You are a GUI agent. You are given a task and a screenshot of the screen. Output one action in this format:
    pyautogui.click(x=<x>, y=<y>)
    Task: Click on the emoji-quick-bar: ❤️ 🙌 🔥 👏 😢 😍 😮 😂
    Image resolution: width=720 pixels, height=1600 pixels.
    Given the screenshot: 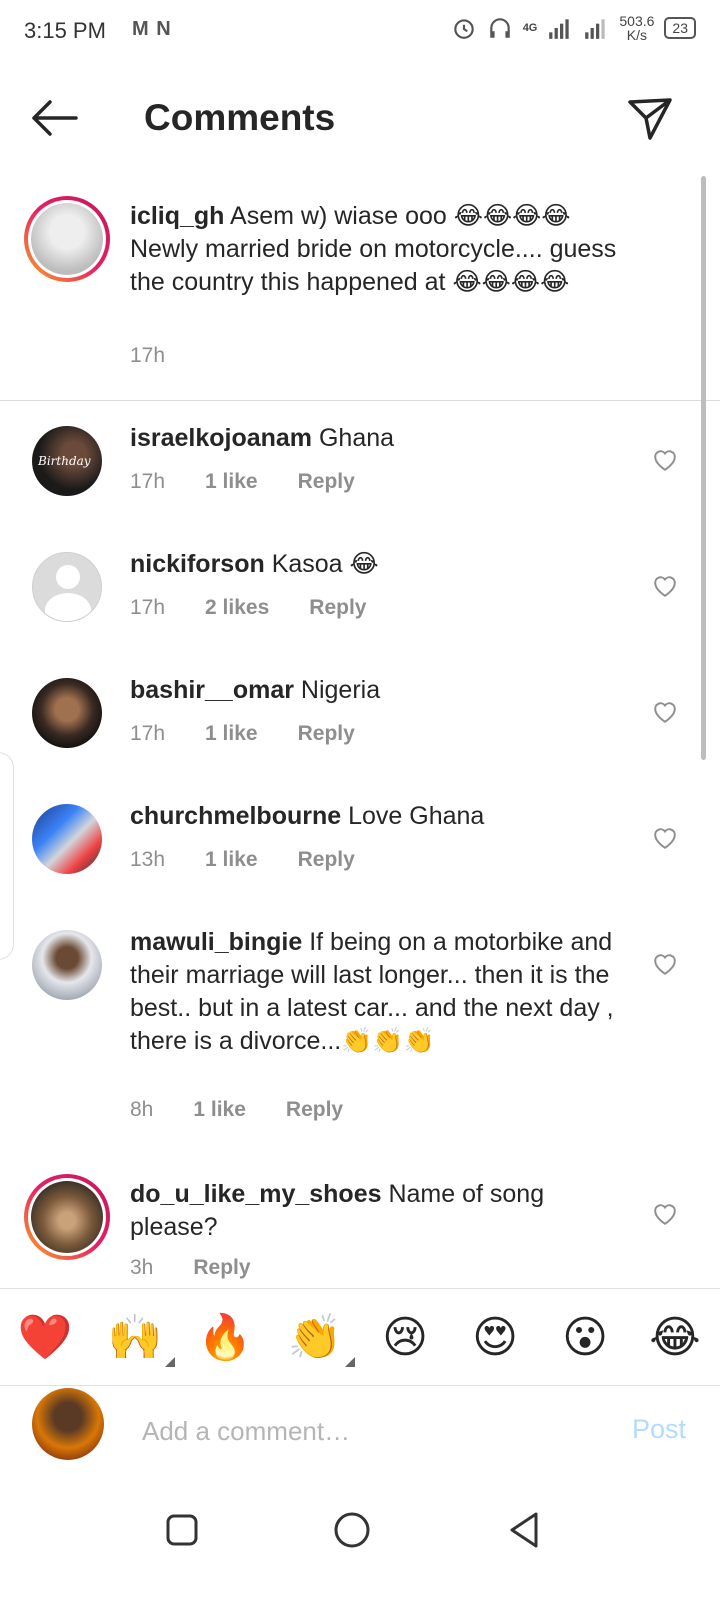 What is the action you would take?
    pyautogui.click(x=360, y=1337)
    